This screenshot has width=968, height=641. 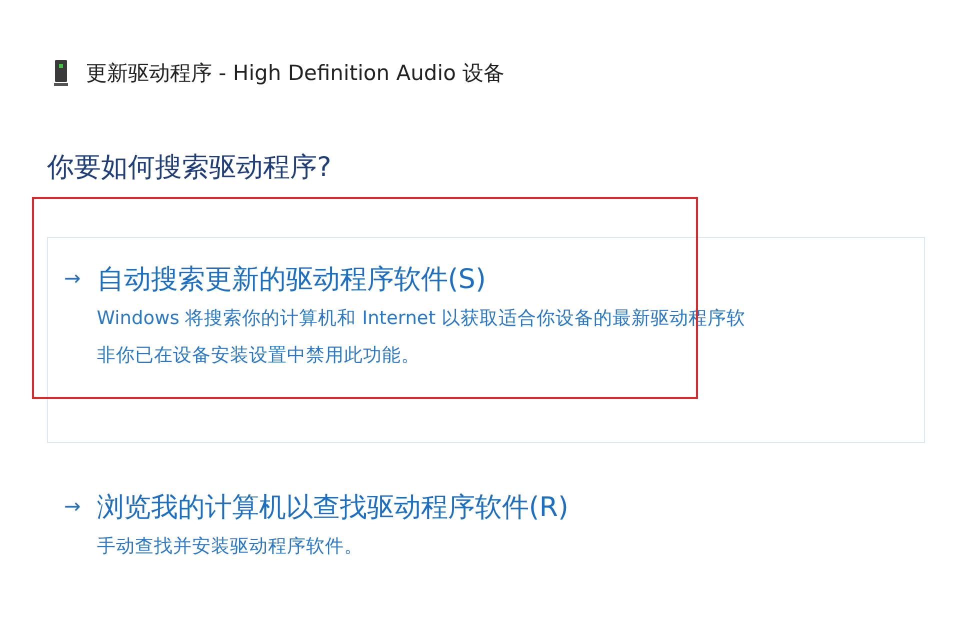 What do you see at coordinates (258, 356) in the screenshot?
I see `option-description: 非你已在设备安装设置中禁用此功能。` at bounding box center [258, 356].